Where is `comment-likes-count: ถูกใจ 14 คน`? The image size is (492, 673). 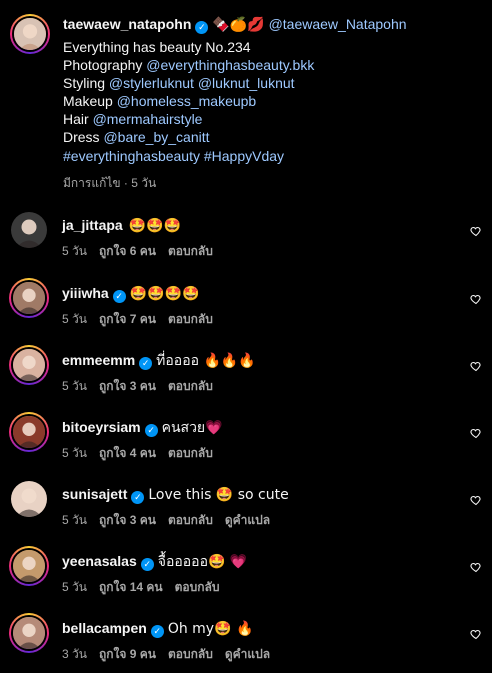
comment-likes-count: ถูกใจ 14 คน is located at coordinates (131, 587).